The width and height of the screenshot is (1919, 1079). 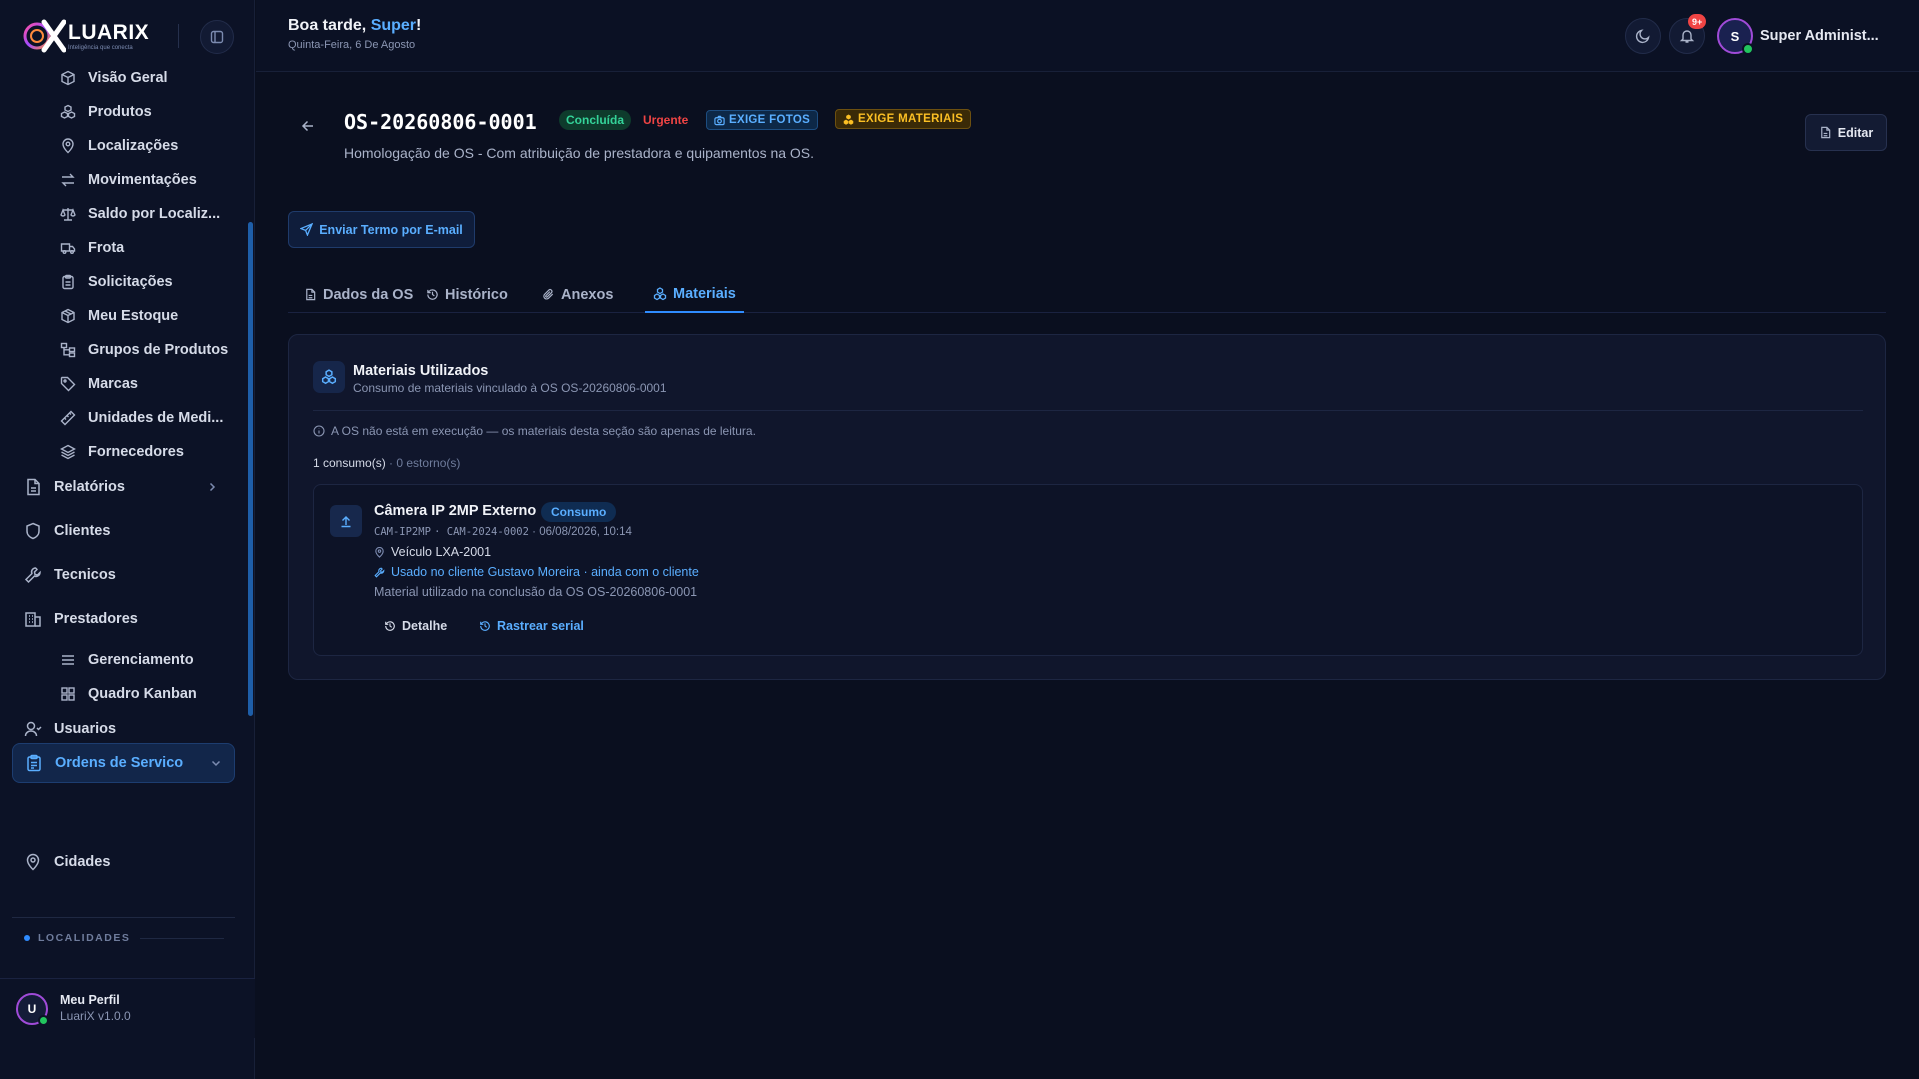 I want to click on profile-card: U Meu Perfil LuariX v1.0.0, so click(x=127, y=1008).